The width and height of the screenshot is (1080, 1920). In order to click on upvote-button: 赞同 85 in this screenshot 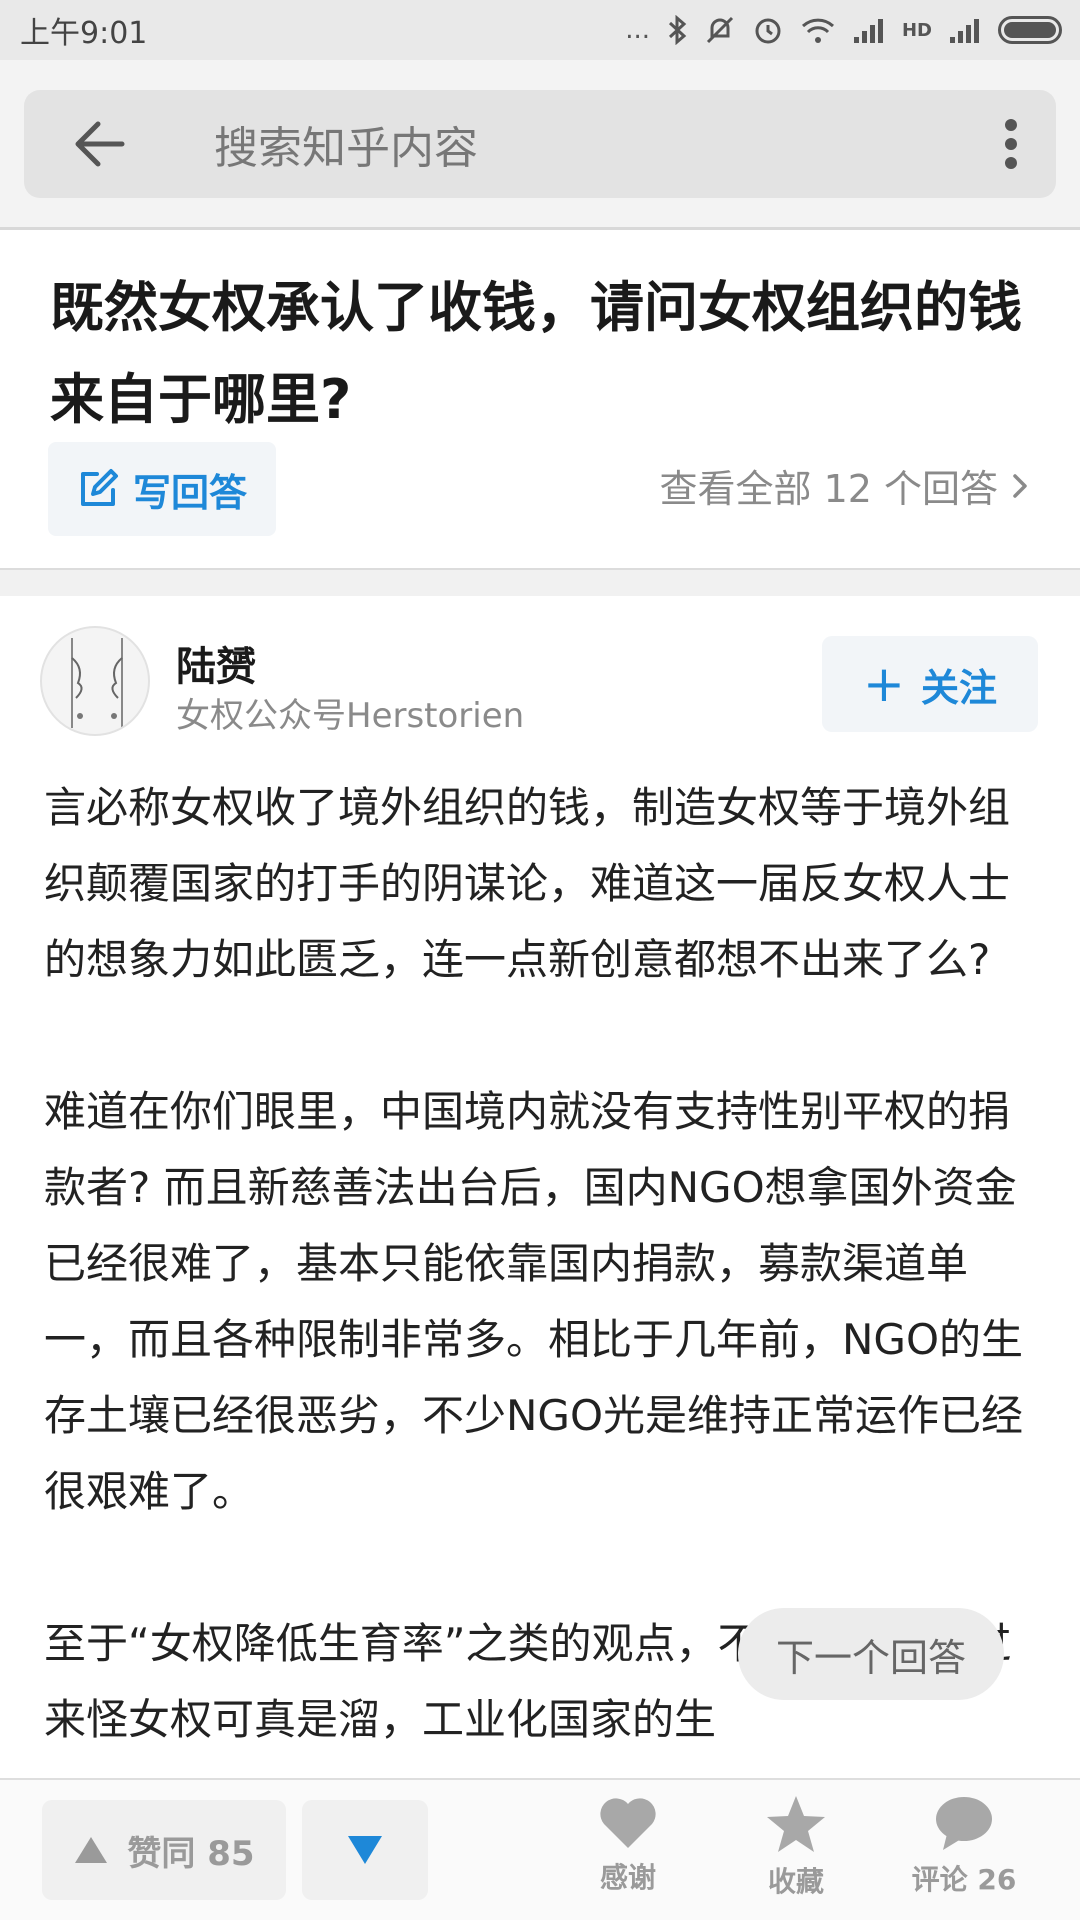, I will do `click(164, 1850)`.